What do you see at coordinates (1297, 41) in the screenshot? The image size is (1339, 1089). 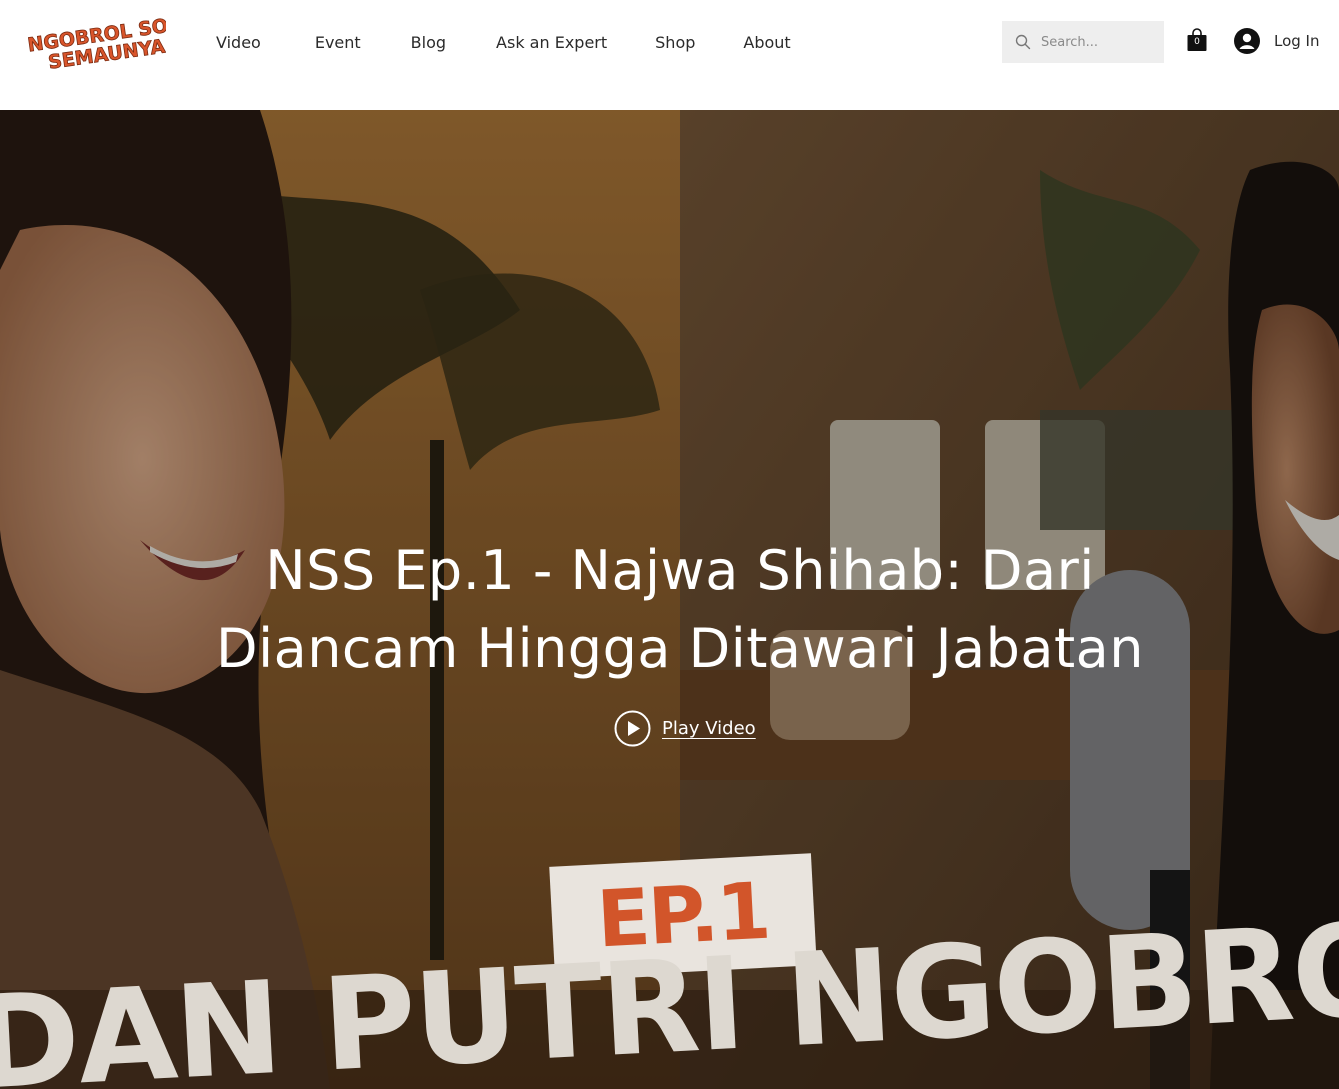 I see `login-label: Log In` at bounding box center [1297, 41].